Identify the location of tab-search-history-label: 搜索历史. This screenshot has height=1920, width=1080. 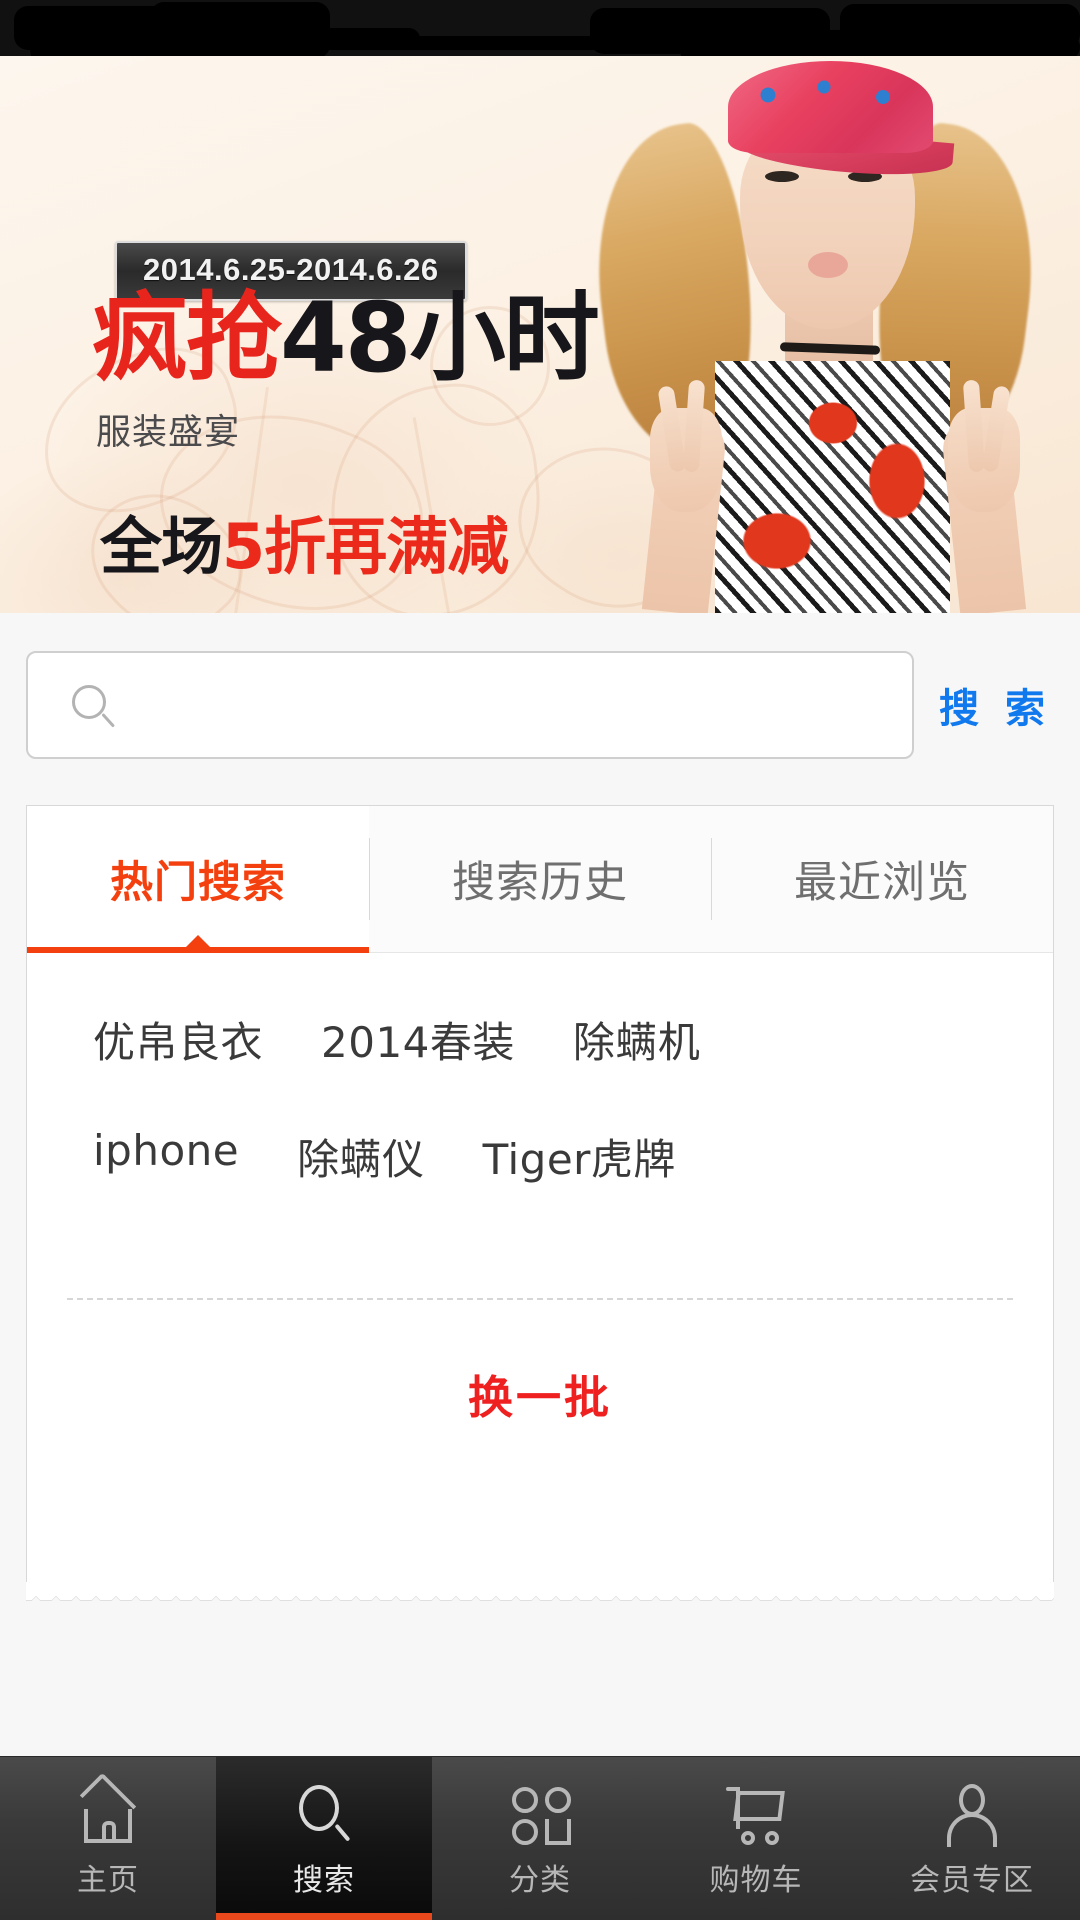
(540, 883).